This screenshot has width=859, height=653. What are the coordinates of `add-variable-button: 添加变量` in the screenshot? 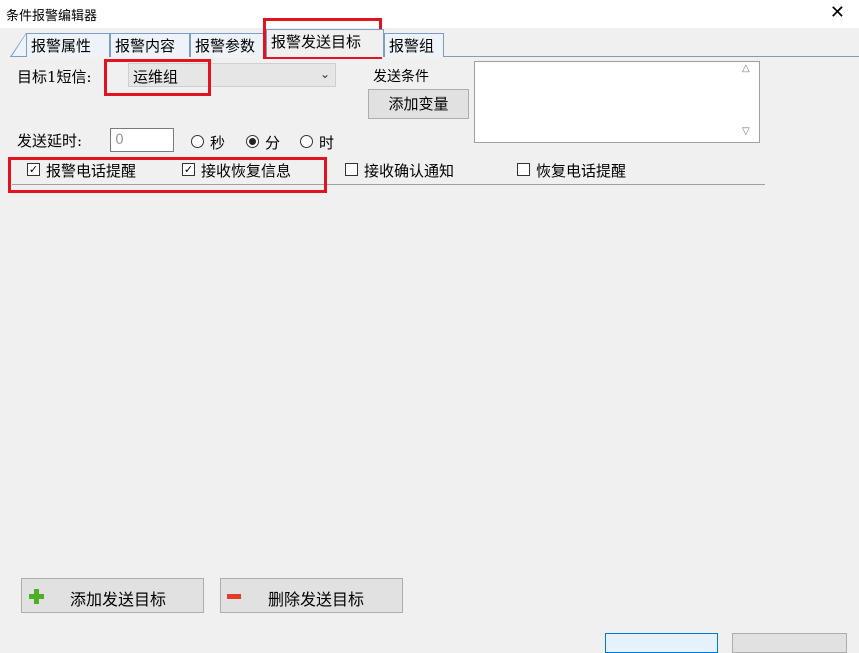 It's located at (418, 104).